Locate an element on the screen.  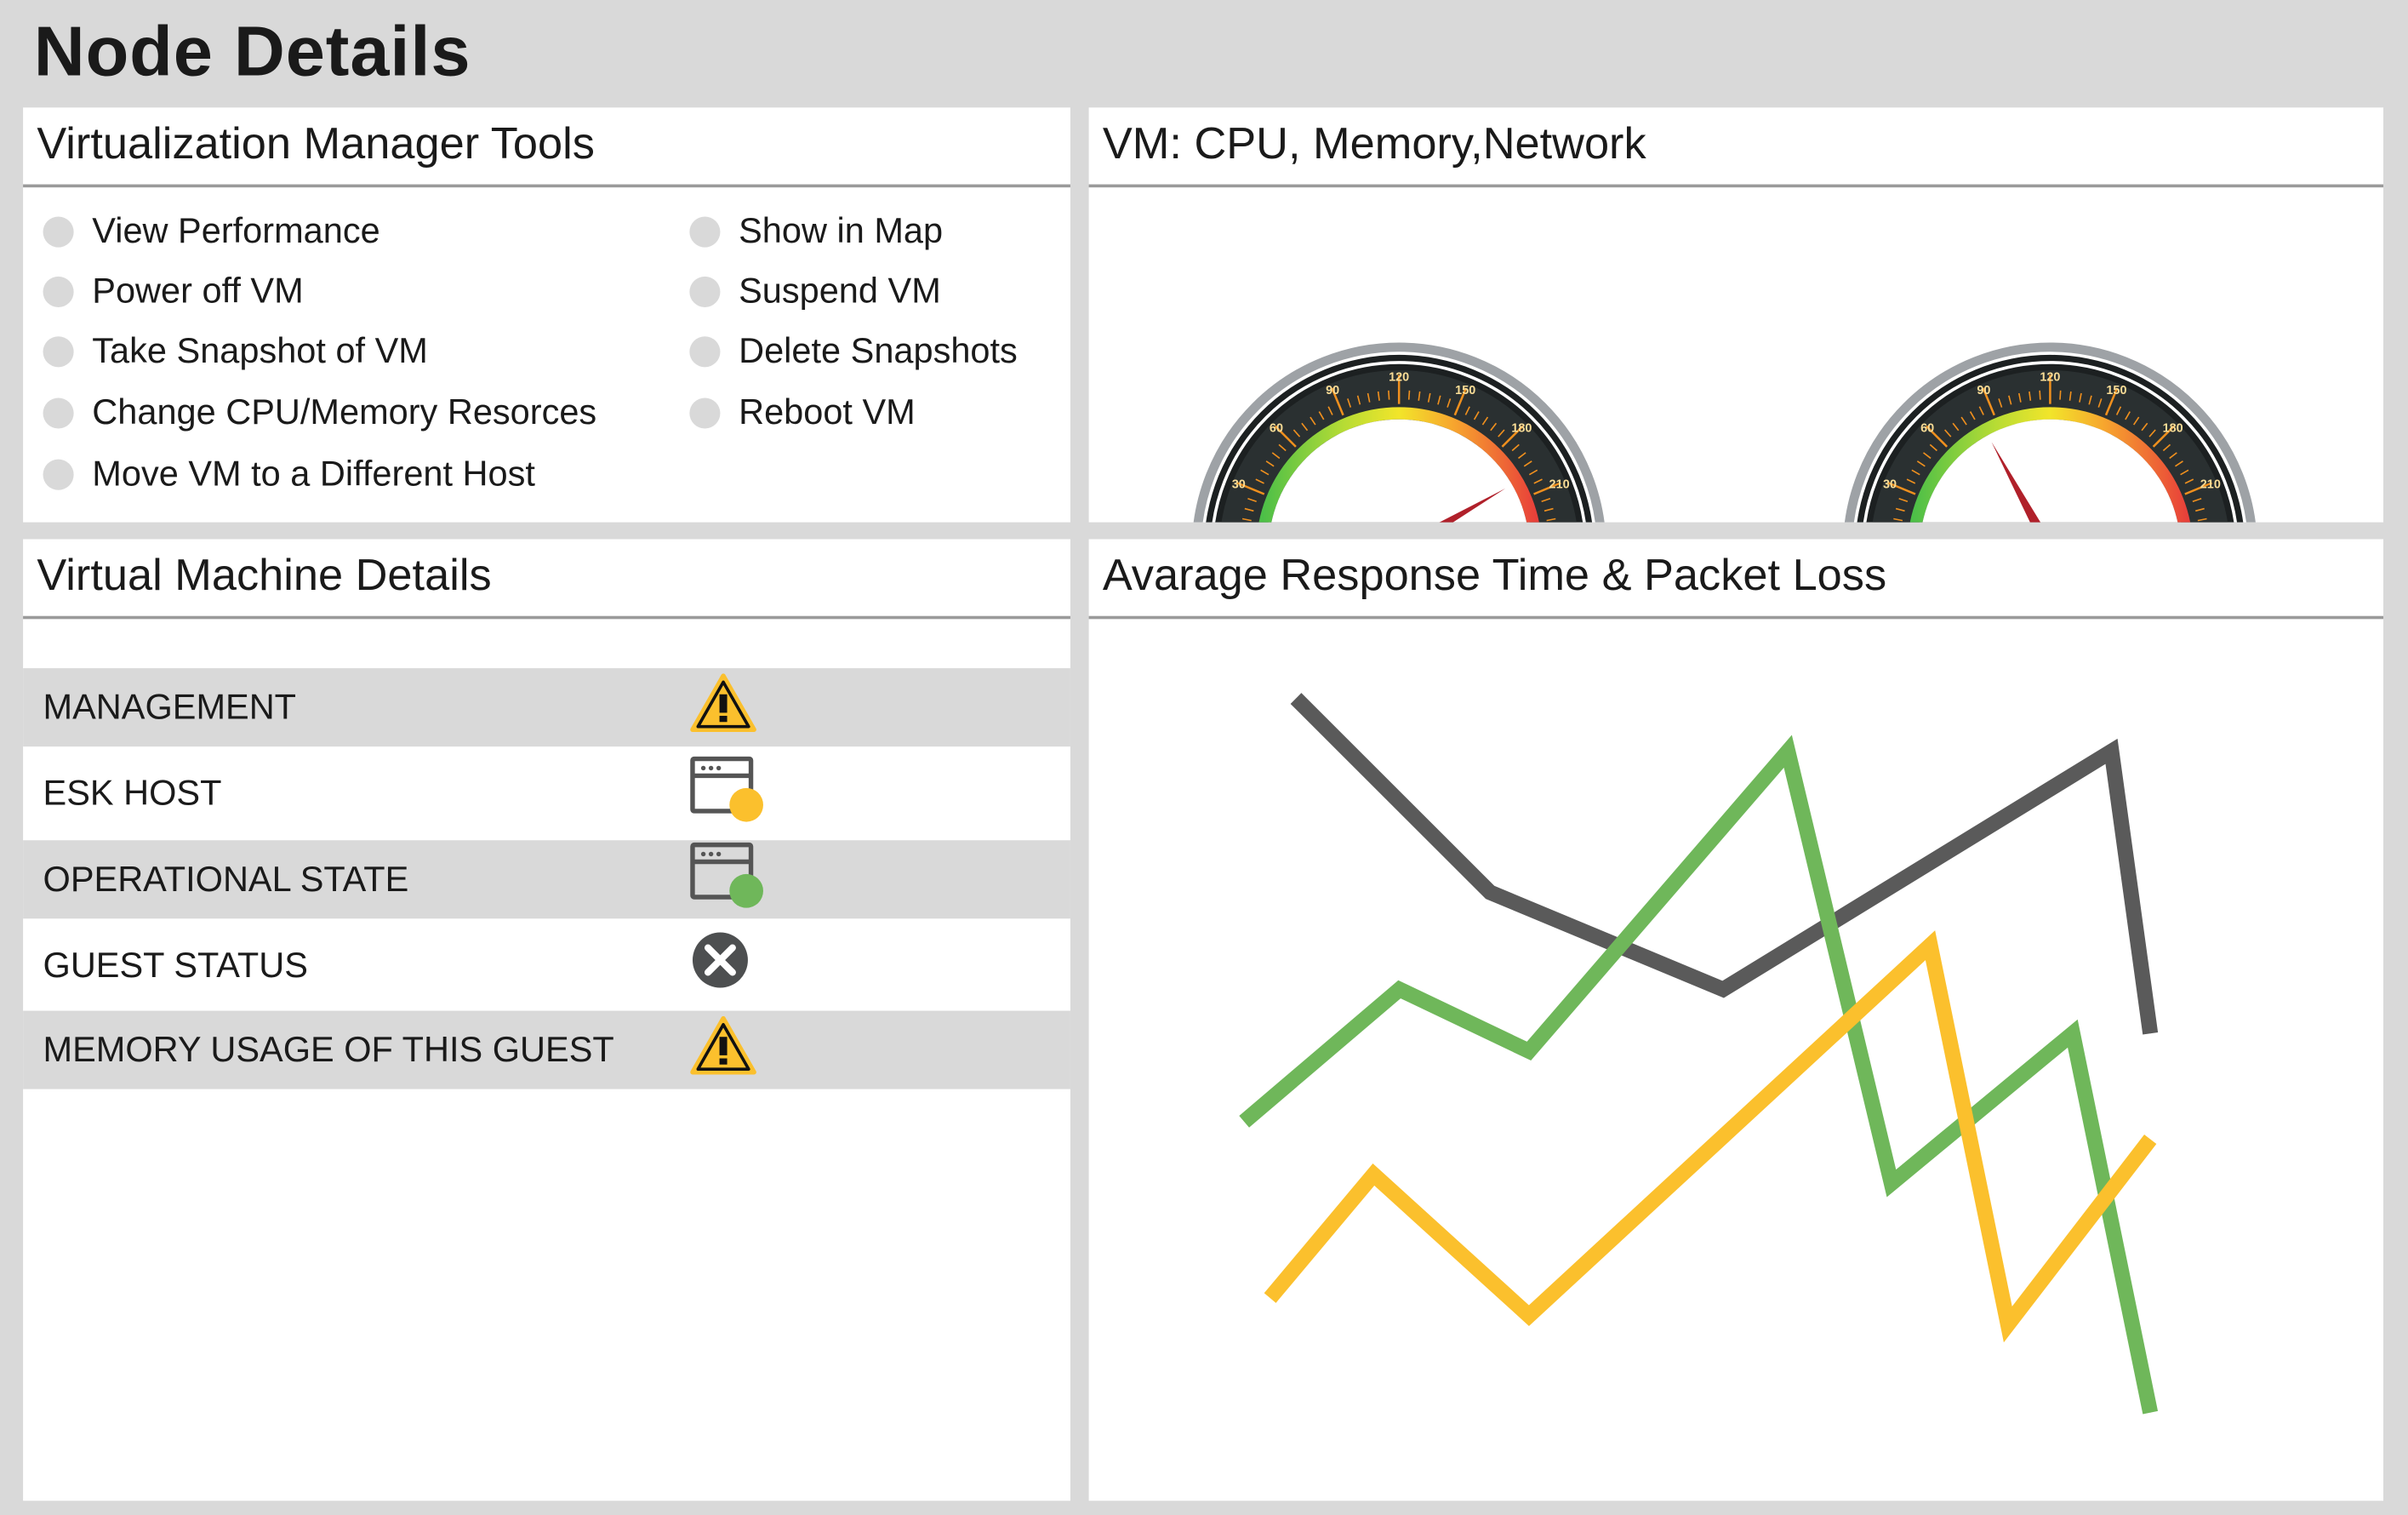
gauge-1: 0306090120150180210240 is located at coordinates (2050, 432).